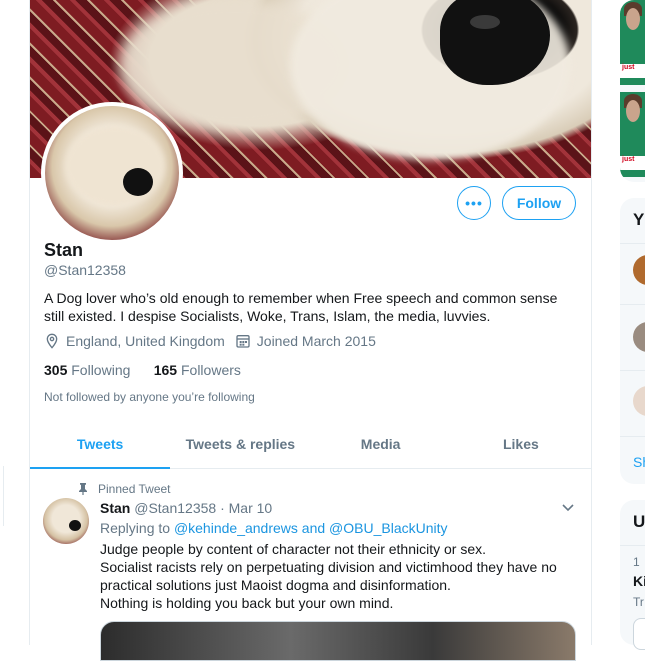  I want to click on following-link: 305 Following, so click(87, 370).